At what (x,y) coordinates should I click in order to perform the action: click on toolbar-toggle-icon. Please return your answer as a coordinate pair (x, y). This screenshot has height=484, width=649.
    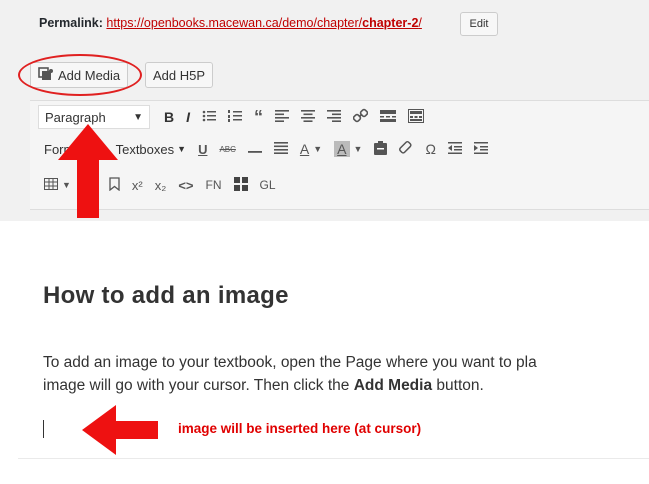
    Looking at the image, I should click on (416, 117).